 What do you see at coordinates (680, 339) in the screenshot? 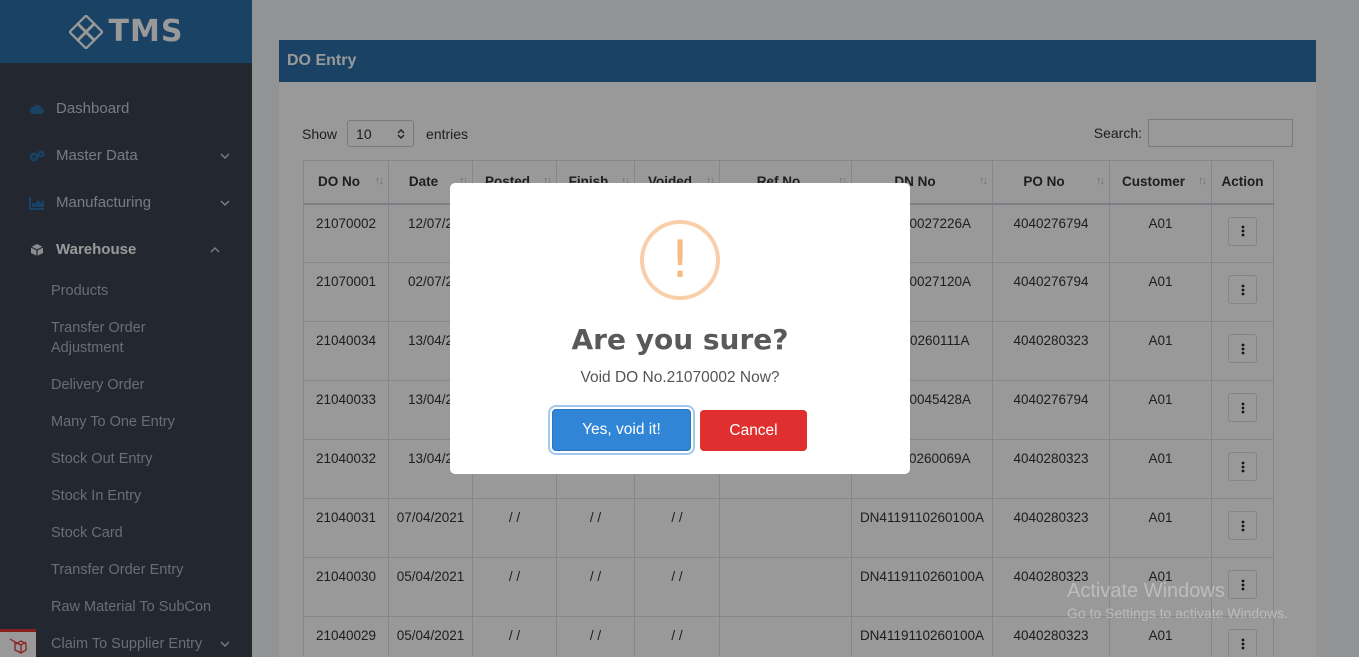
I see `dialog-title: Are you sure?` at bounding box center [680, 339].